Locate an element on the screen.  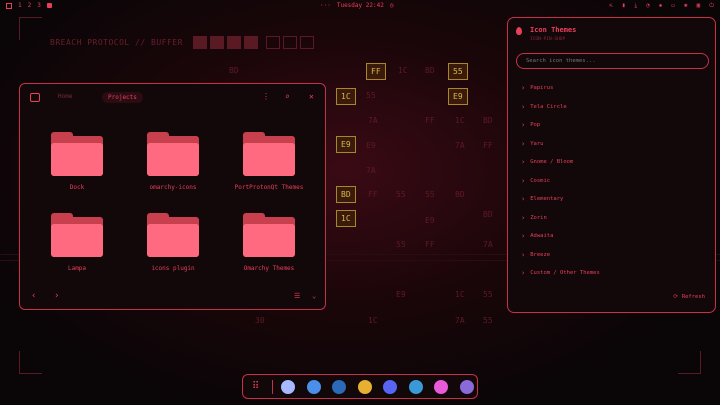
theme-item: › Custom / Other Themes is located at coordinates (560, 273).